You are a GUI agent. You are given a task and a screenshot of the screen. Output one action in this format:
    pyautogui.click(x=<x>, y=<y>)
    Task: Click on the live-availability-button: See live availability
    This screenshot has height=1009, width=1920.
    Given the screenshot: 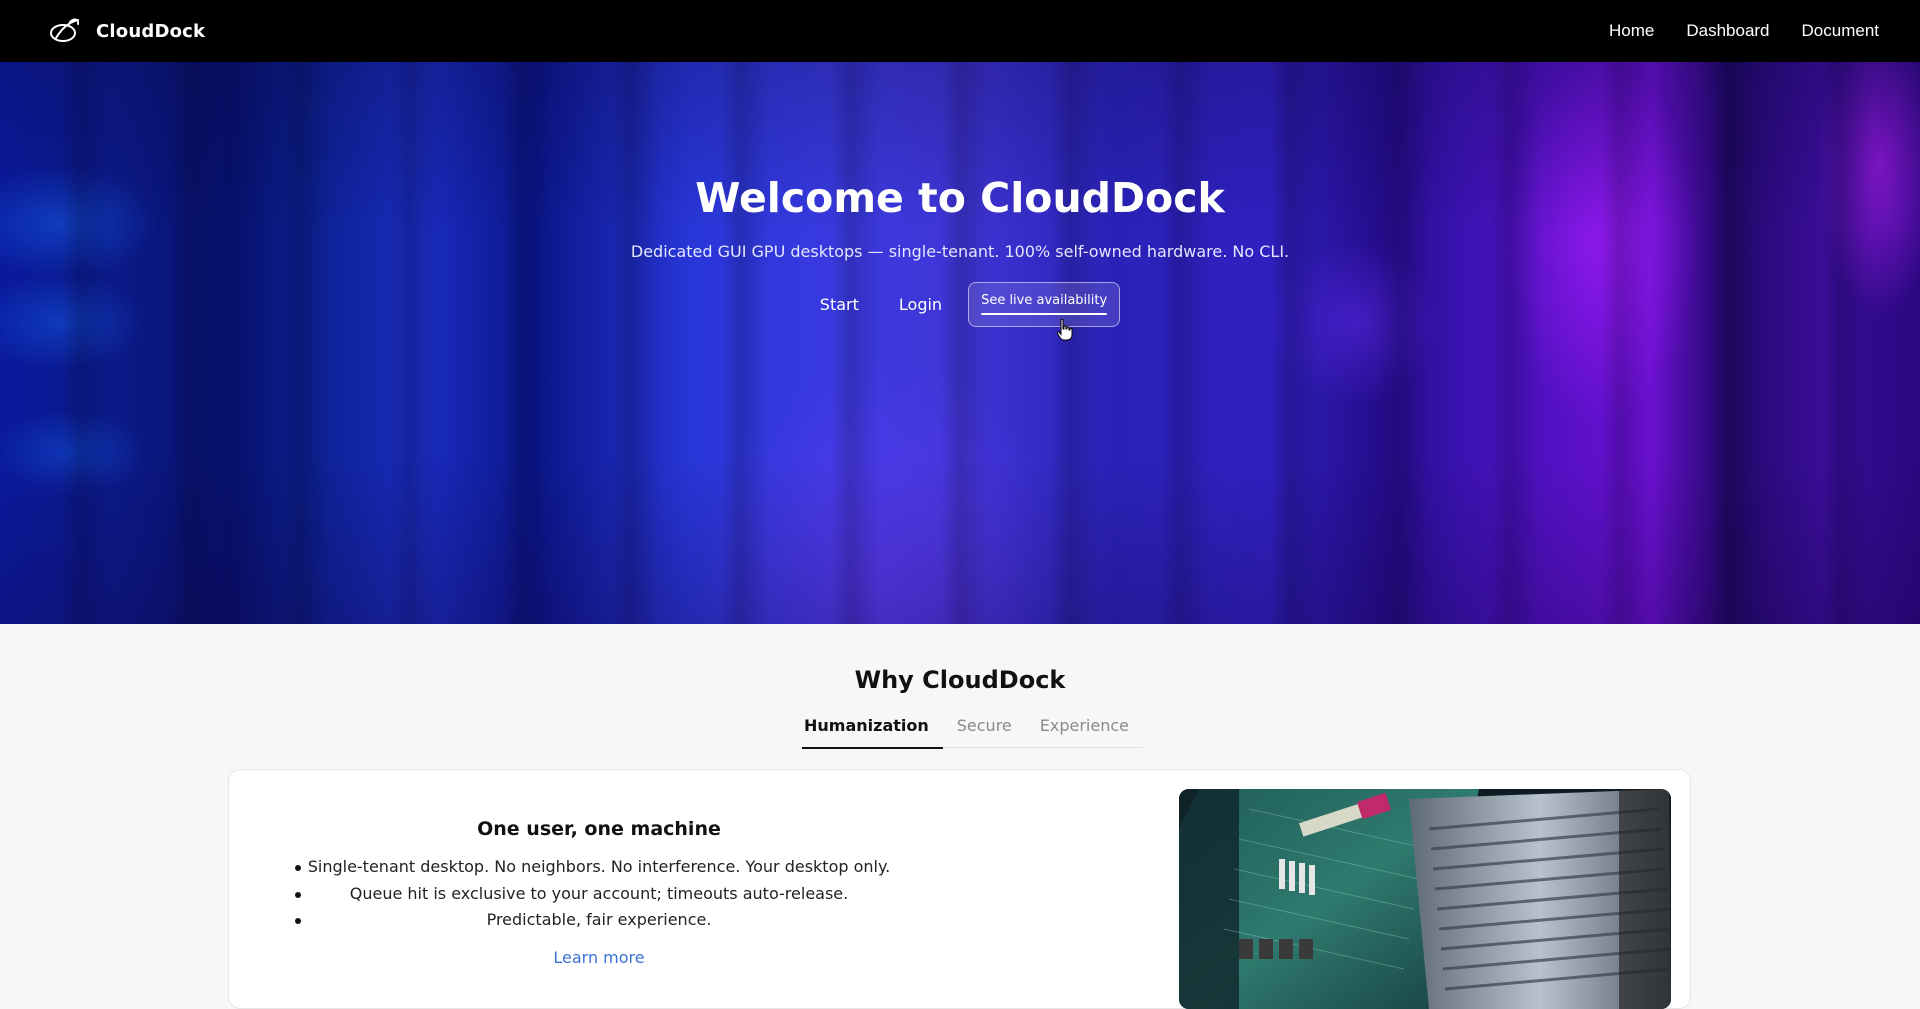 What is the action you would take?
    pyautogui.click(x=1044, y=304)
    